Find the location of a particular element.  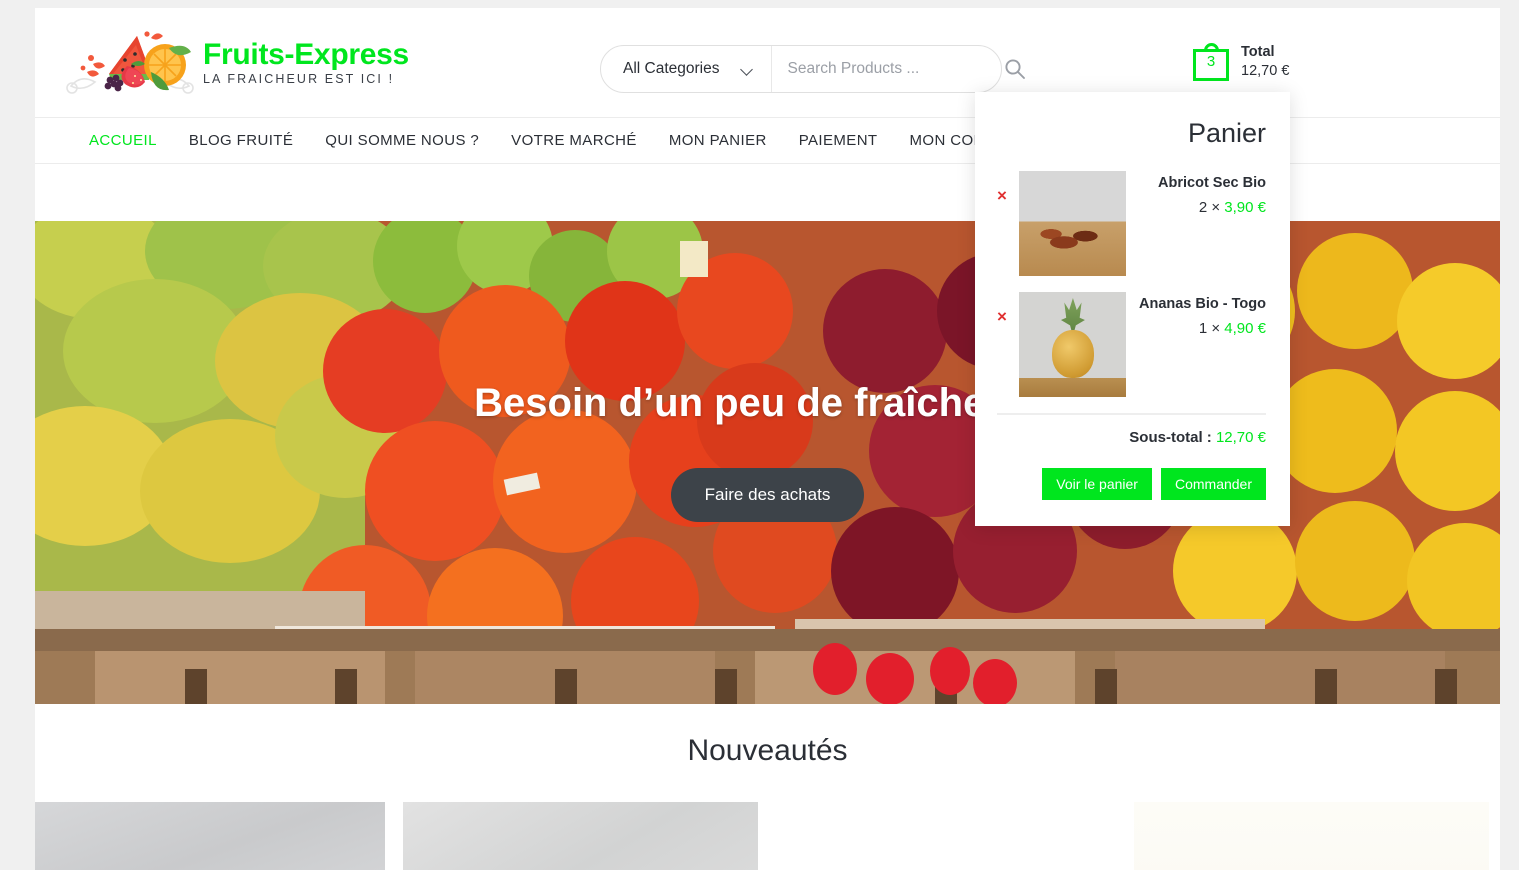

cart-item-info: Abricot Sec Bio 2 × 3,90 € is located at coordinates (1202, 193).